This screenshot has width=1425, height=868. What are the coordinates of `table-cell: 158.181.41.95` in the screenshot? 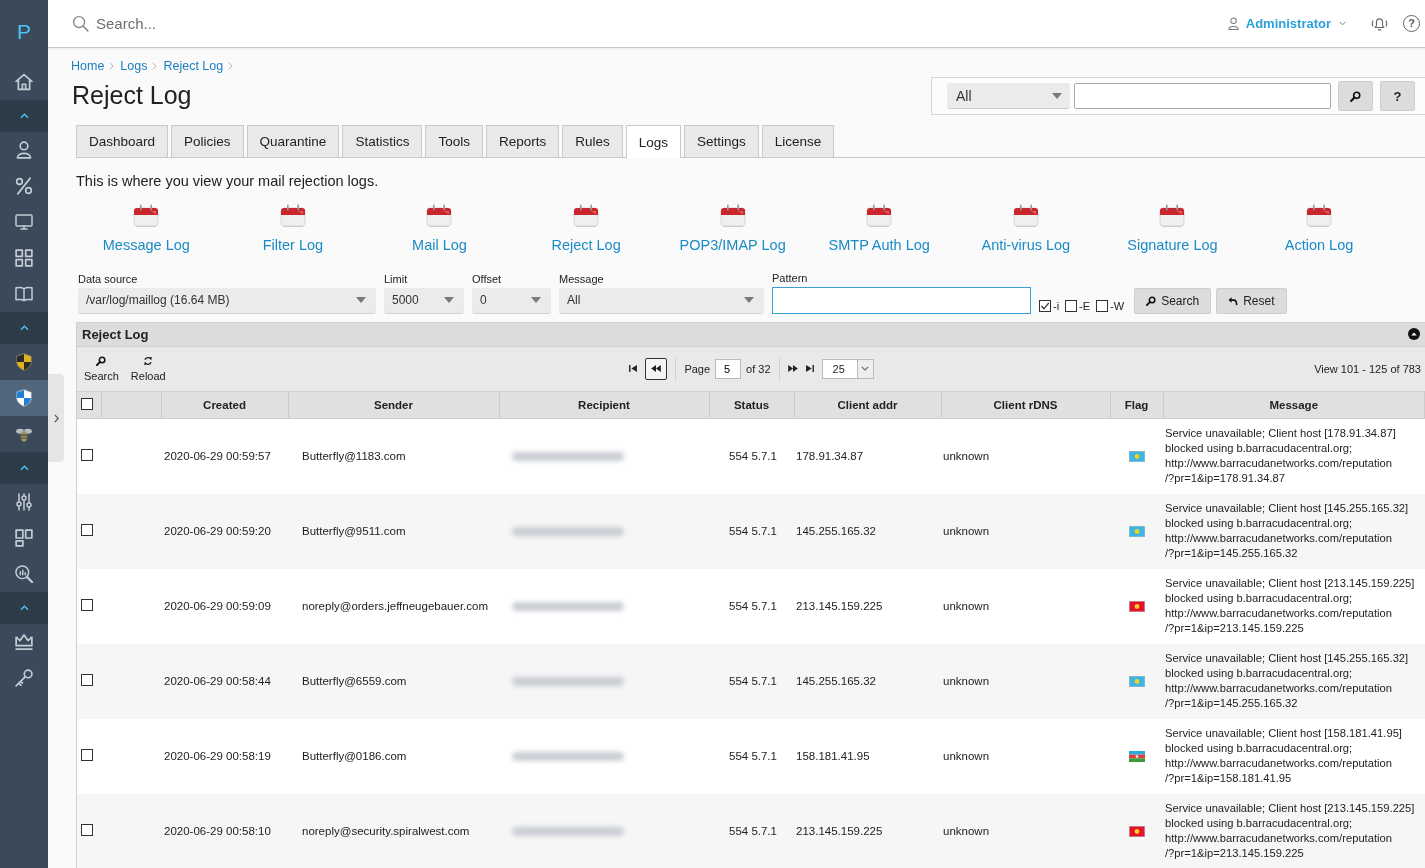 It's located at (867, 756).